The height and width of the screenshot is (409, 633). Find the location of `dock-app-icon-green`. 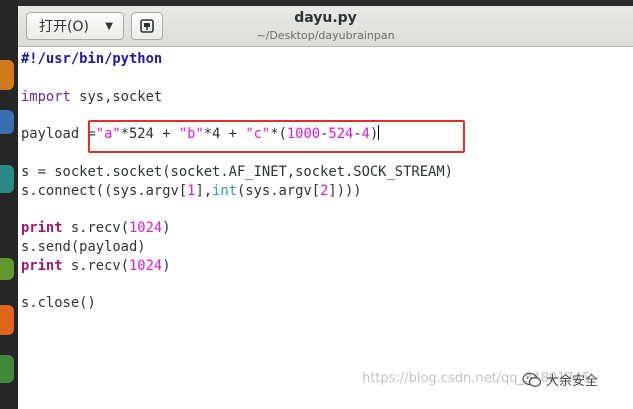

dock-app-icon-green is located at coordinates (7, 269).